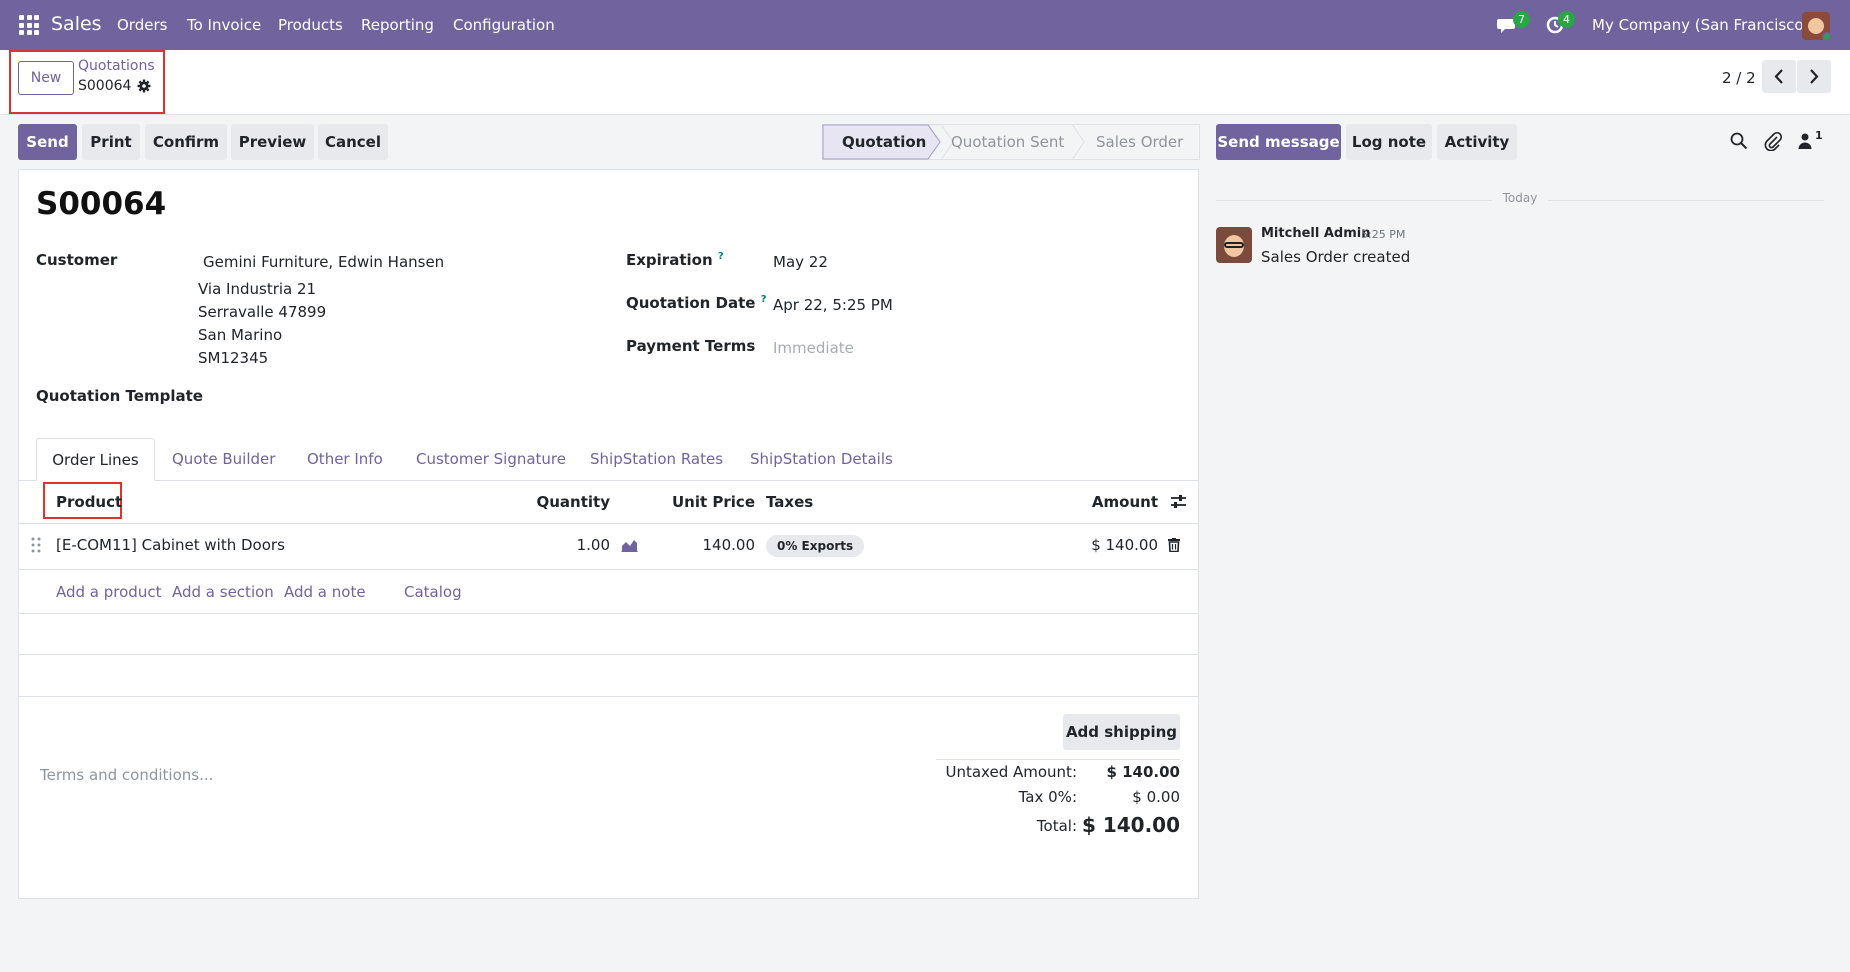 This screenshot has width=1850, height=972. Describe the element at coordinates (1521, 19) in the screenshot. I see `messages-count-badge: 7` at that location.